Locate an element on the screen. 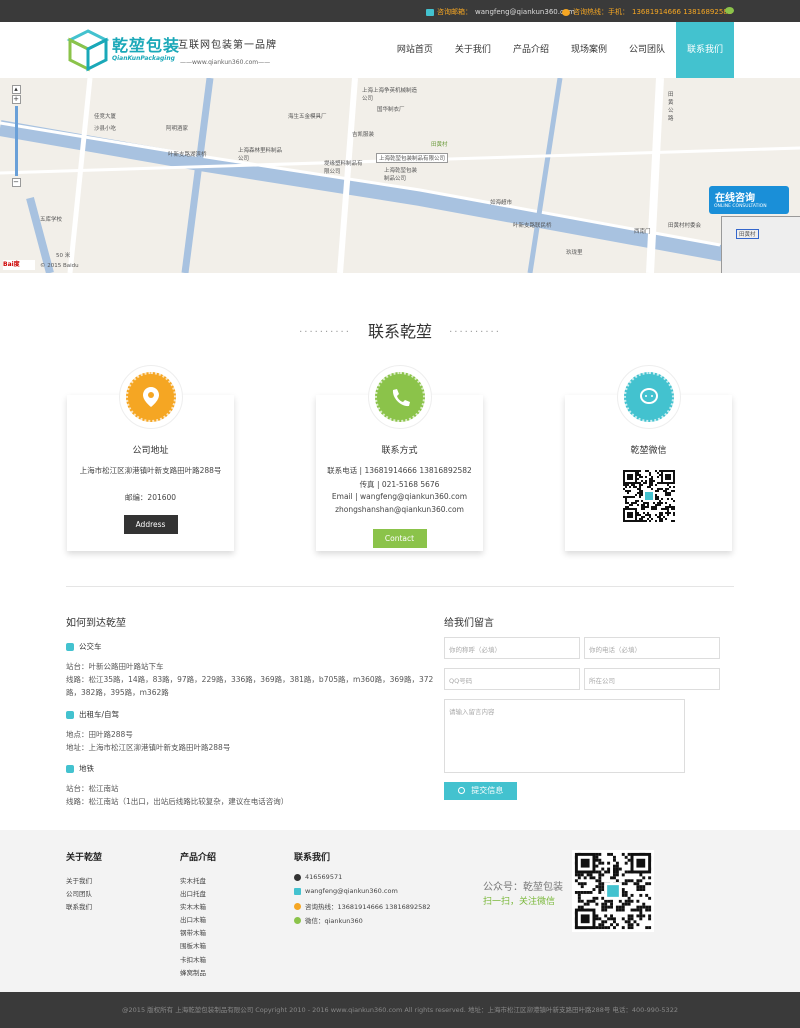  card-title: 乾堃微信 is located at coordinates (648, 451).